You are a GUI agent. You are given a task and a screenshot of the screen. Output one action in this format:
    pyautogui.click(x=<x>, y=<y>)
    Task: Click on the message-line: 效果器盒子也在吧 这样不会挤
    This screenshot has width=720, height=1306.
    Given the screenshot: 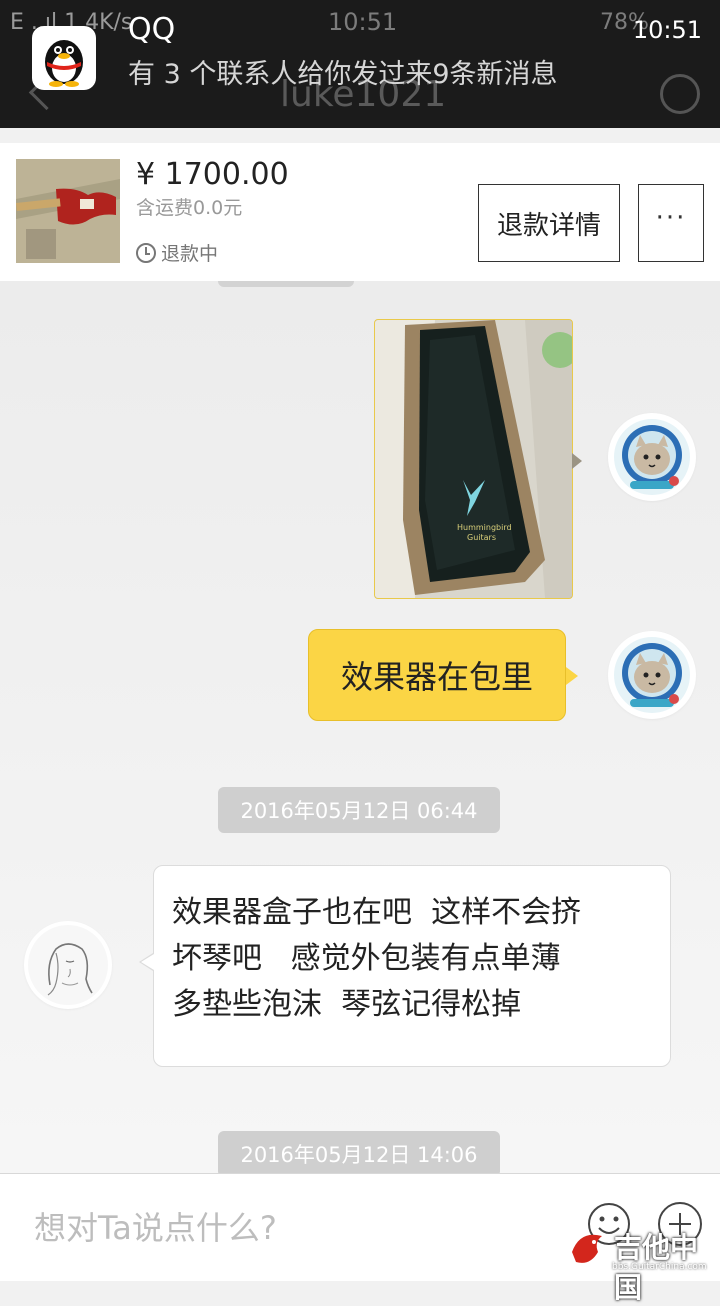 What is the action you would take?
    pyautogui.click(x=377, y=912)
    